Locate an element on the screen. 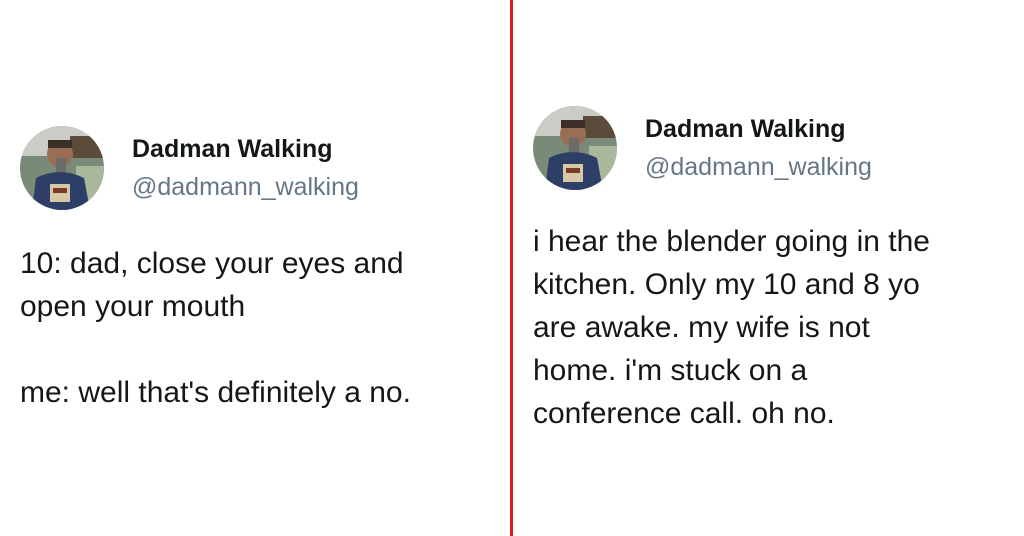 This screenshot has height=536, width=1024. tweet-line: i hear the blender going in the is located at coordinates (731, 241).